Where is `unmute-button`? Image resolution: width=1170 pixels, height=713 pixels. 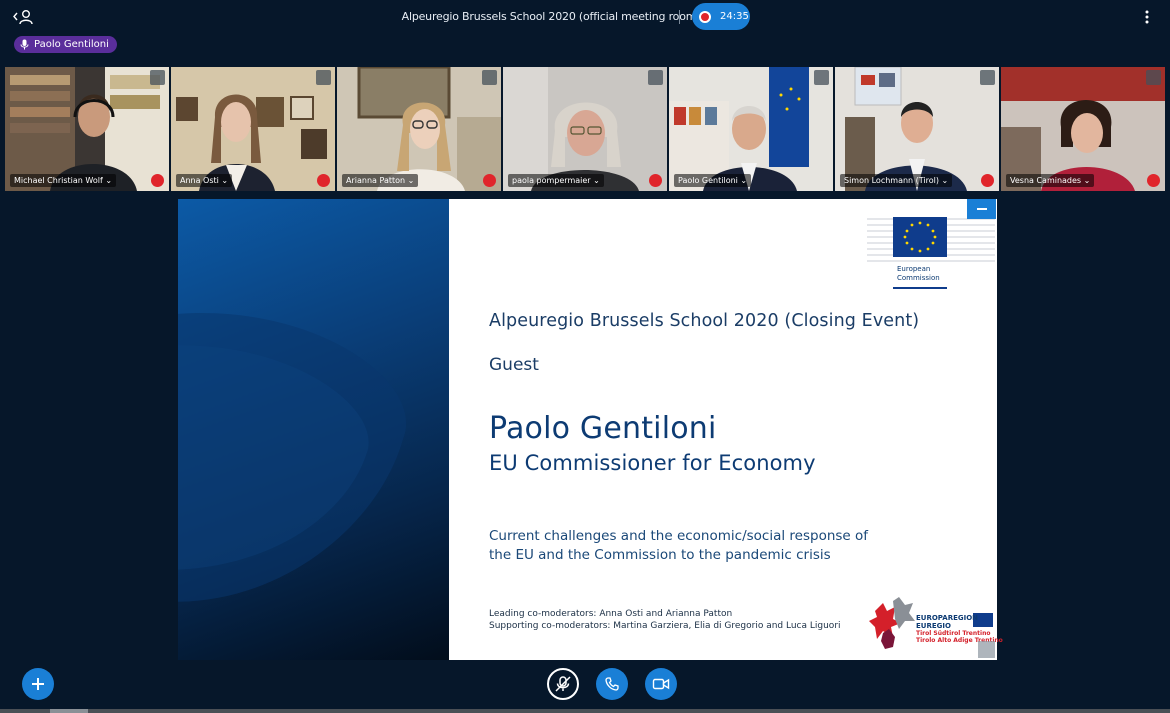
unmute-button is located at coordinates (563, 684).